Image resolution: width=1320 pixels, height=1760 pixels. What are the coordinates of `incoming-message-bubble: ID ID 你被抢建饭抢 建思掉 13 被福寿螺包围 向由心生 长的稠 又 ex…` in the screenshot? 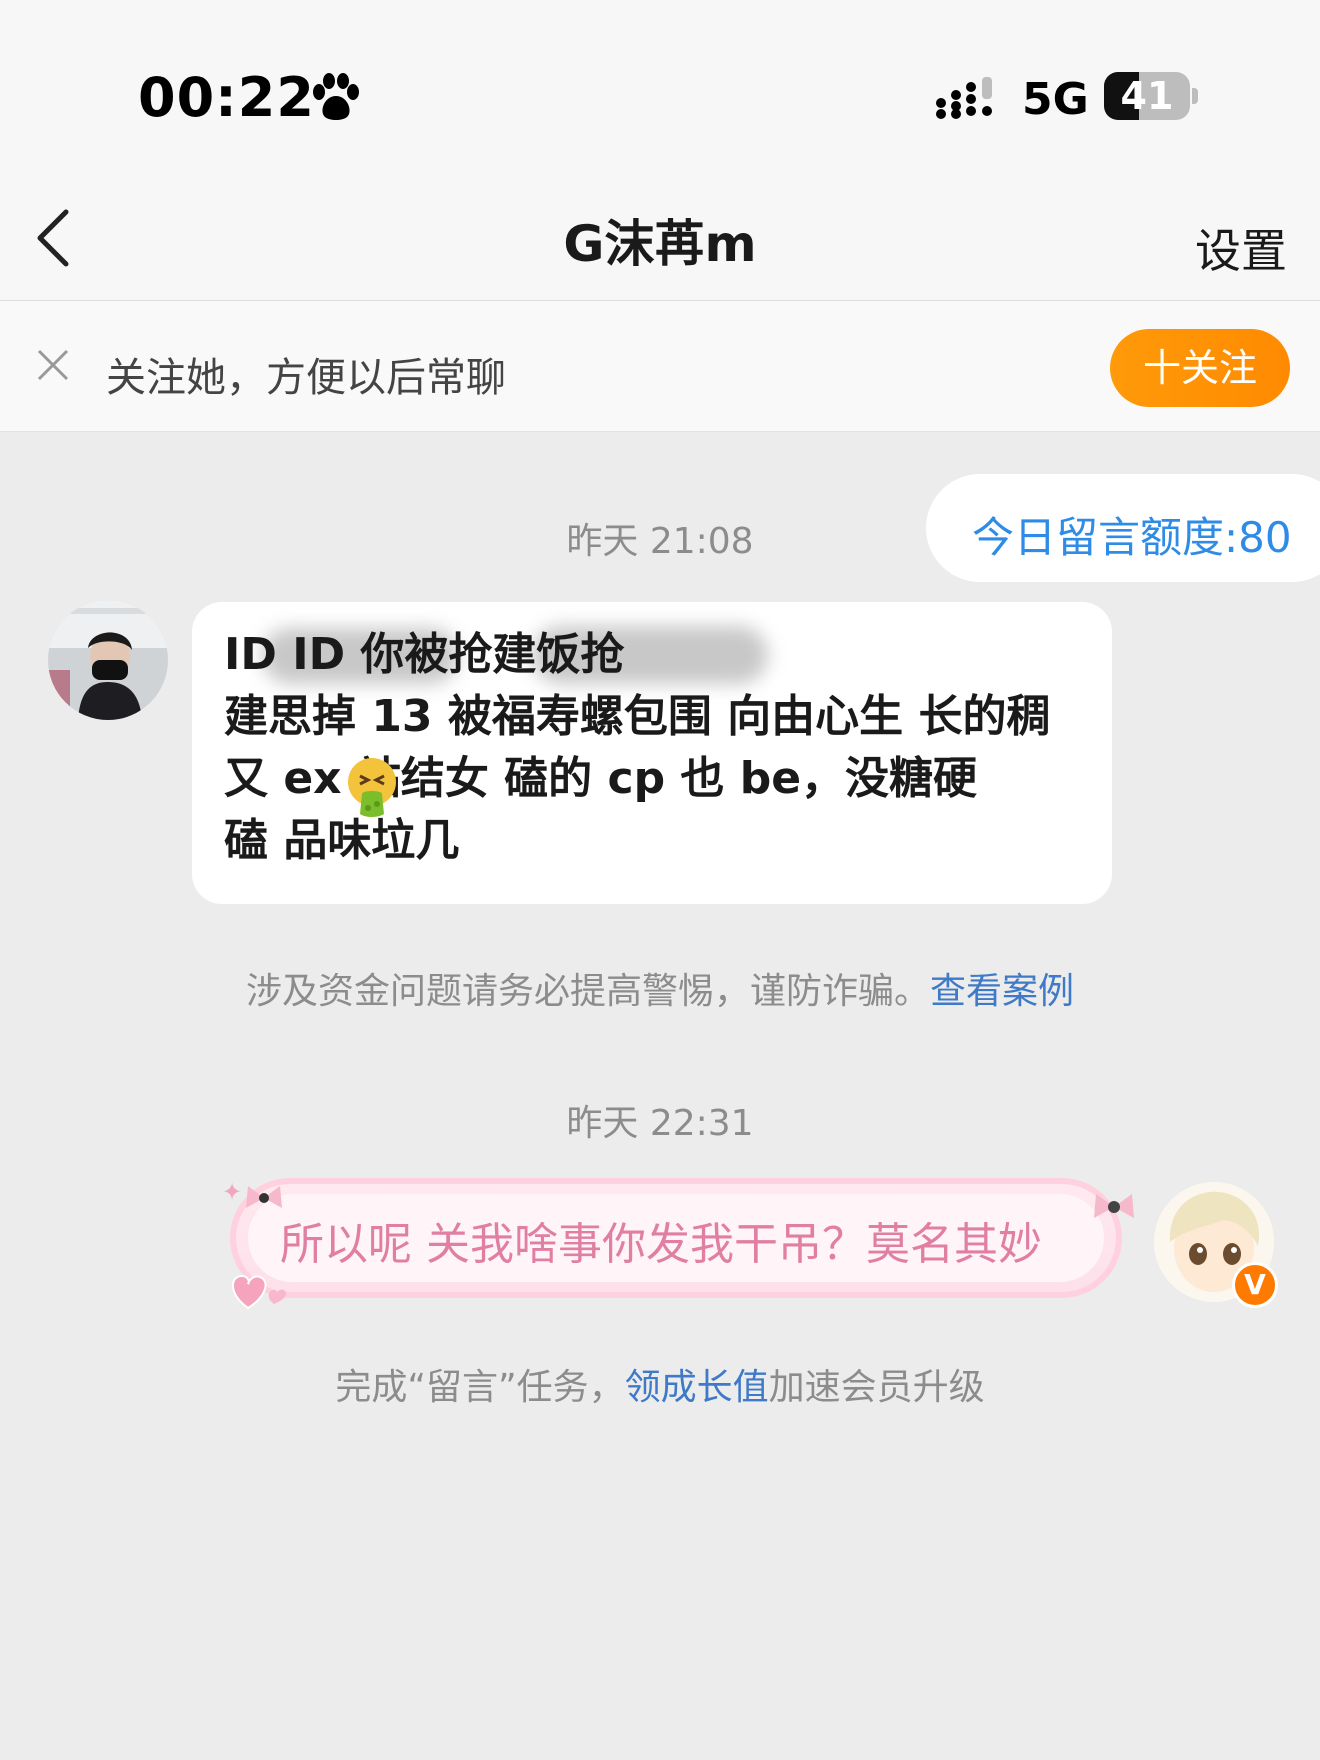 It's located at (652, 753).